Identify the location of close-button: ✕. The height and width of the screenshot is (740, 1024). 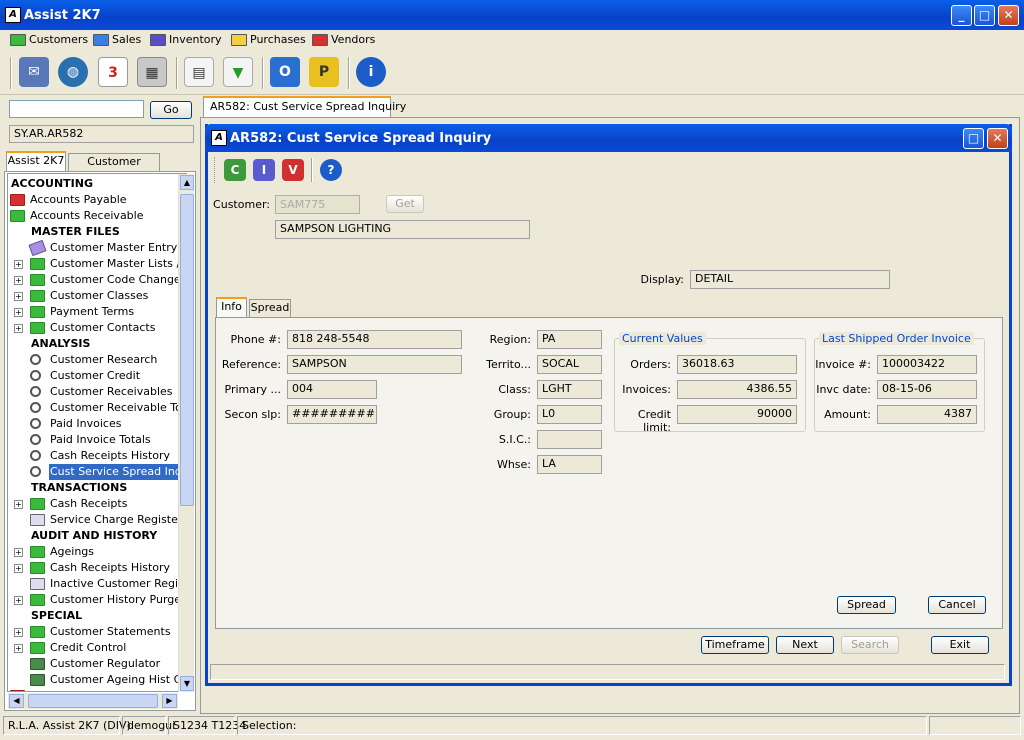
(1008, 15).